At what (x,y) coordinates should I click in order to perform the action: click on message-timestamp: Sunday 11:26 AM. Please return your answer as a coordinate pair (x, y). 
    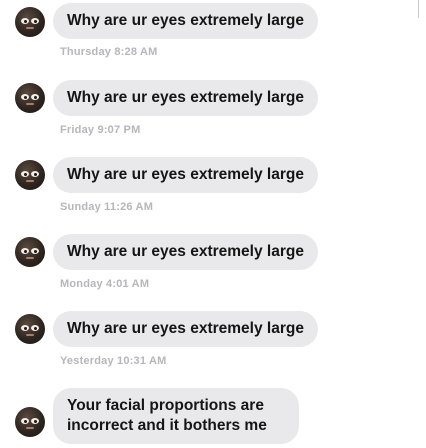
    Looking at the image, I should click on (107, 207).